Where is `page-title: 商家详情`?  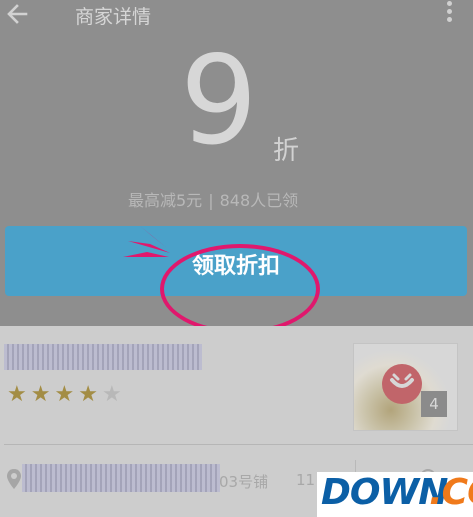
page-title: 商家详情 is located at coordinates (113, 17).